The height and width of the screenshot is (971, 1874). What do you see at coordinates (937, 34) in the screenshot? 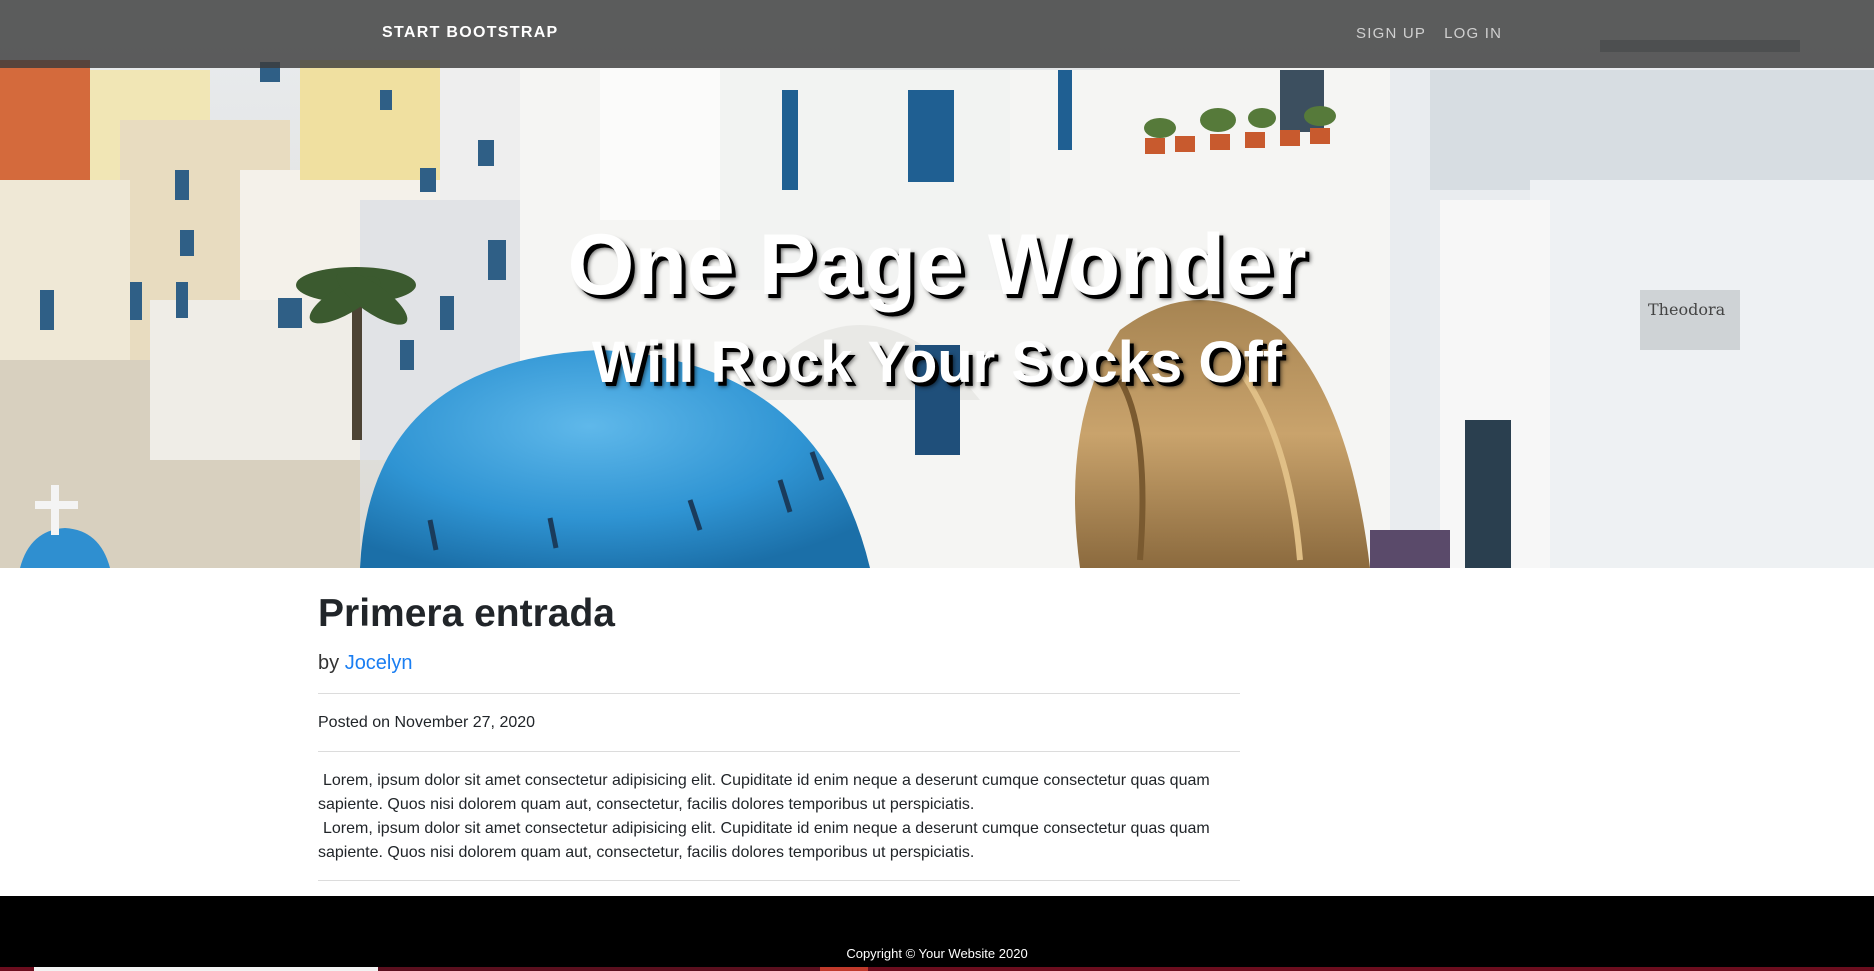
I see `top-navbar: START BOOTSTRAP SIGN UP LOG IN` at bounding box center [937, 34].